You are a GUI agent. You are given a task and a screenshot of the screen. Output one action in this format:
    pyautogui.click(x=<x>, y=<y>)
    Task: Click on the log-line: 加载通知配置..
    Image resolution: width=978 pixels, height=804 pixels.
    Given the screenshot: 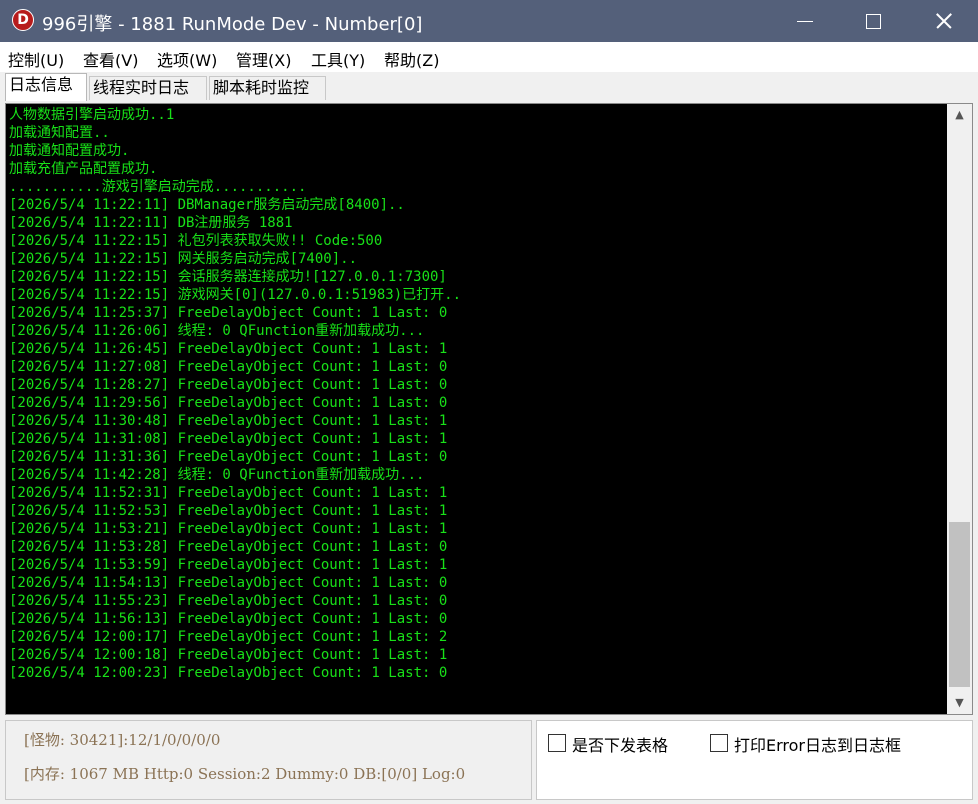 What is the action you would take?
    pyautogui.click(x=59, y=133)
    